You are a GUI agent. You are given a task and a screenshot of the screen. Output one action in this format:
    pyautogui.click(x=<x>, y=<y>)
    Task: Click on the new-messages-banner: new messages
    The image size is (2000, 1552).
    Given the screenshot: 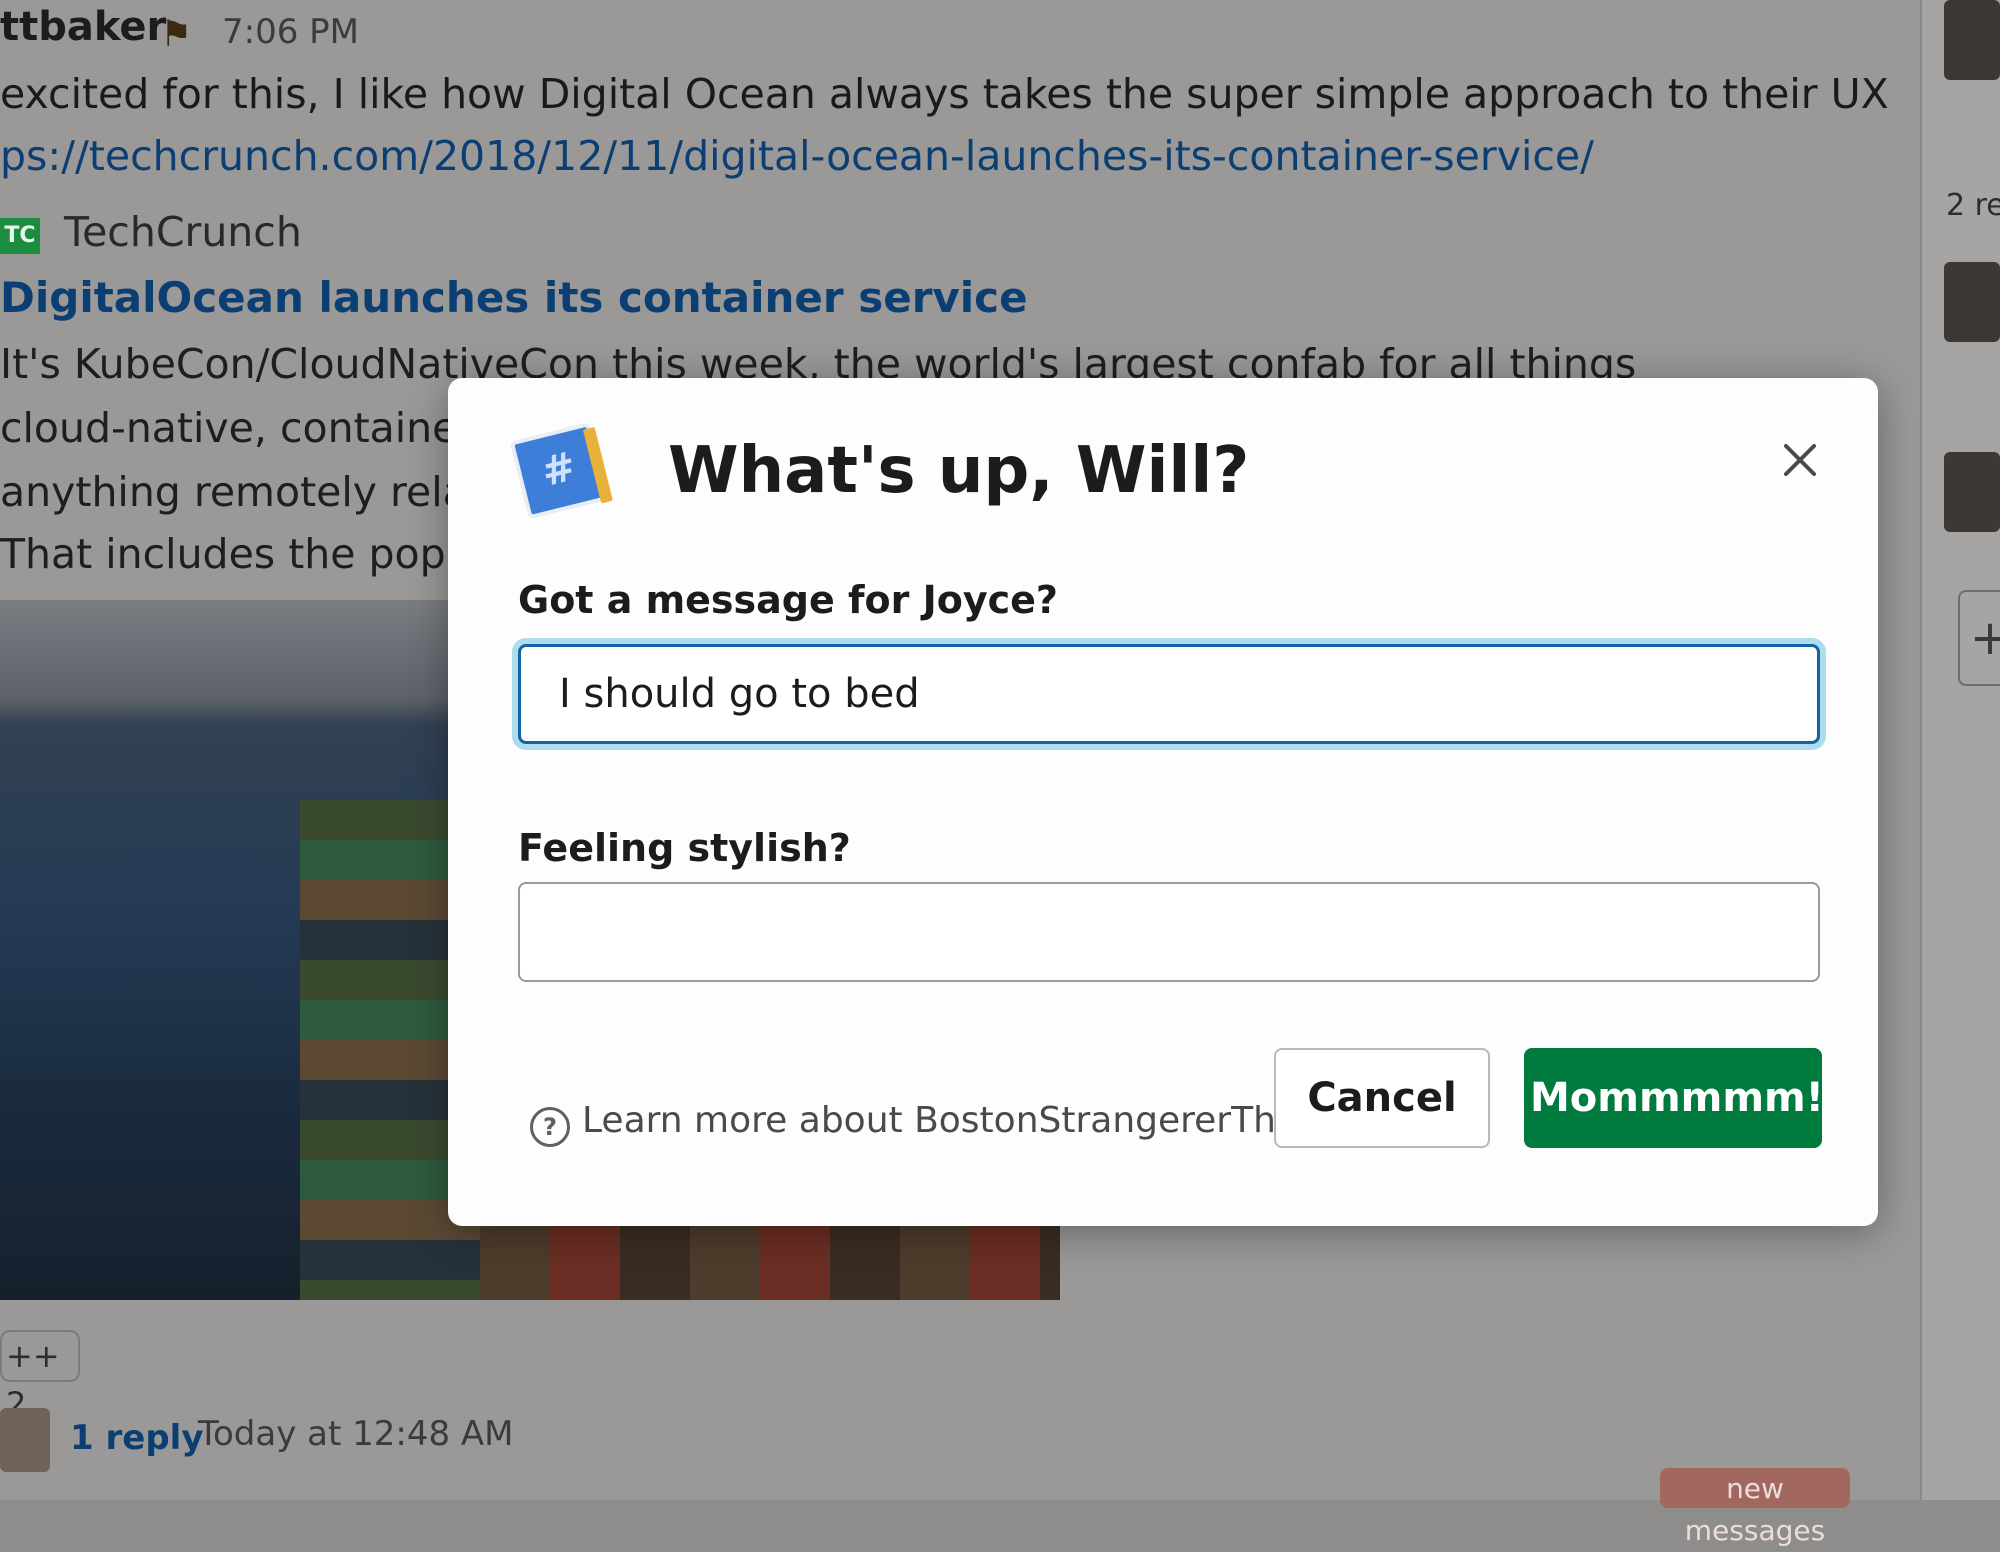 What is the action you would take?
    pyautogui.click(x=1755, y=1507)
    